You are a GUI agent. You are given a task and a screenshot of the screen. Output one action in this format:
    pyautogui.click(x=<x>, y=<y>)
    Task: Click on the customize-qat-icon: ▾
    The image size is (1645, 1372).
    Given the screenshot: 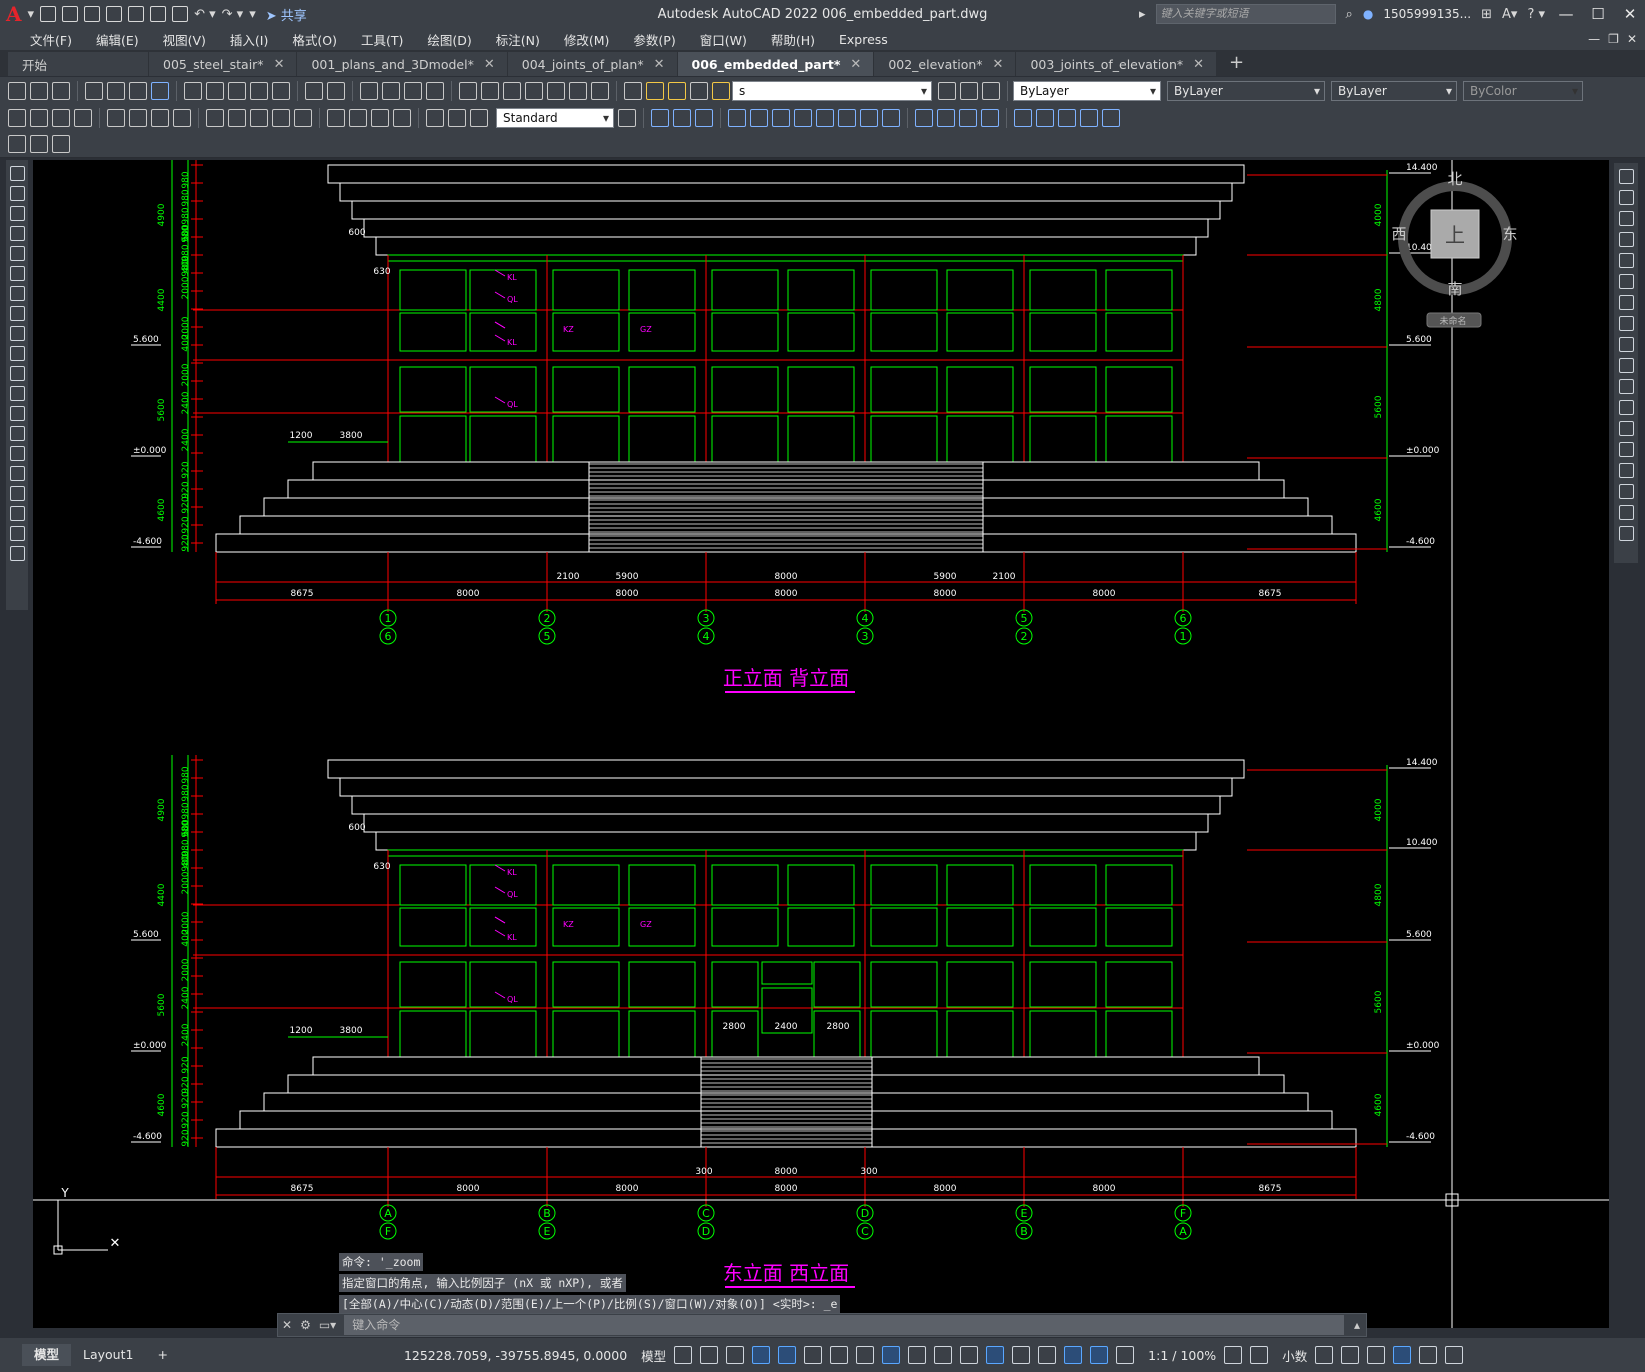 What is the action you would take?
    pyautogui.click(x=252, y=14)
    